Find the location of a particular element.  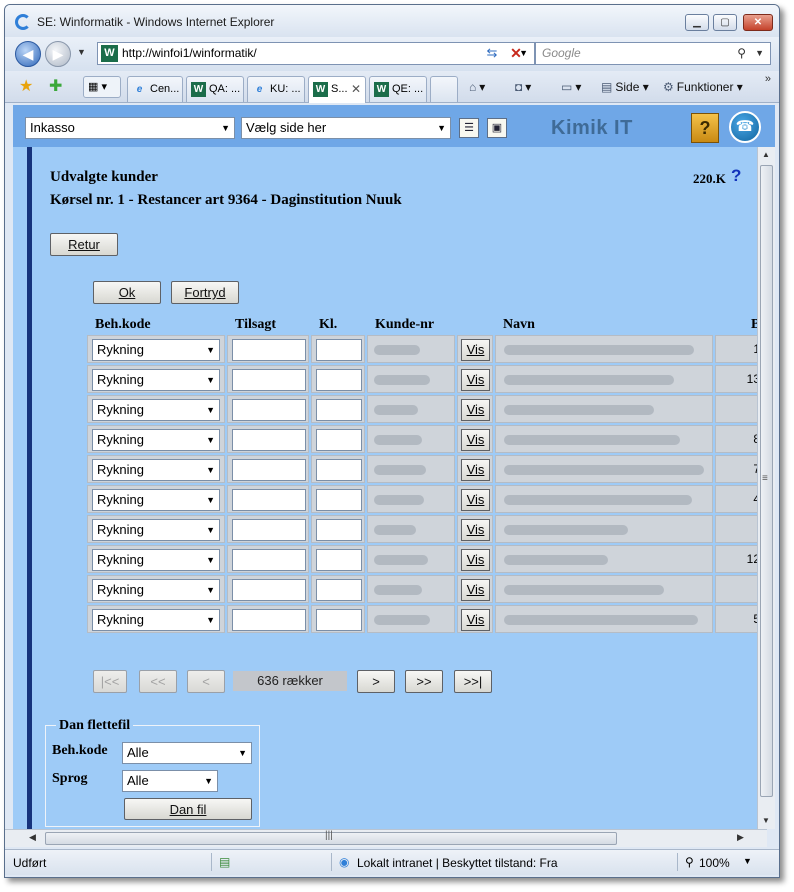

search-icon: ⚲ is located at coordinates (741, 53).